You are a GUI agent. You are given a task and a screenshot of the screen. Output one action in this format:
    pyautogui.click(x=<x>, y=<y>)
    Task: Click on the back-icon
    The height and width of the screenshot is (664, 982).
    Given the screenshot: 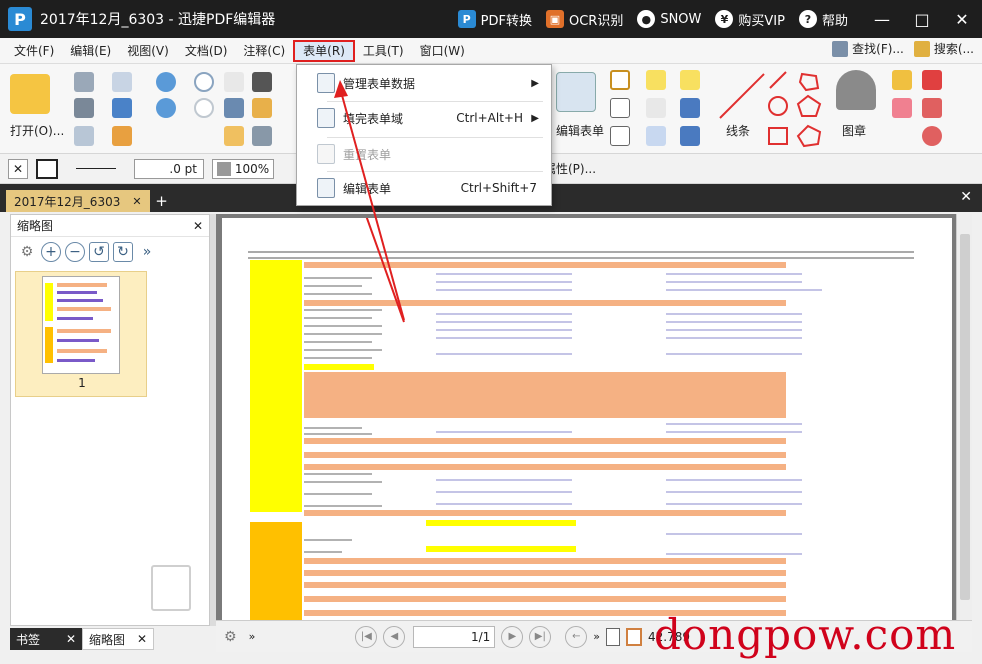 What is the action you would take?
    pyautogui.click(x=204, y=82)
    